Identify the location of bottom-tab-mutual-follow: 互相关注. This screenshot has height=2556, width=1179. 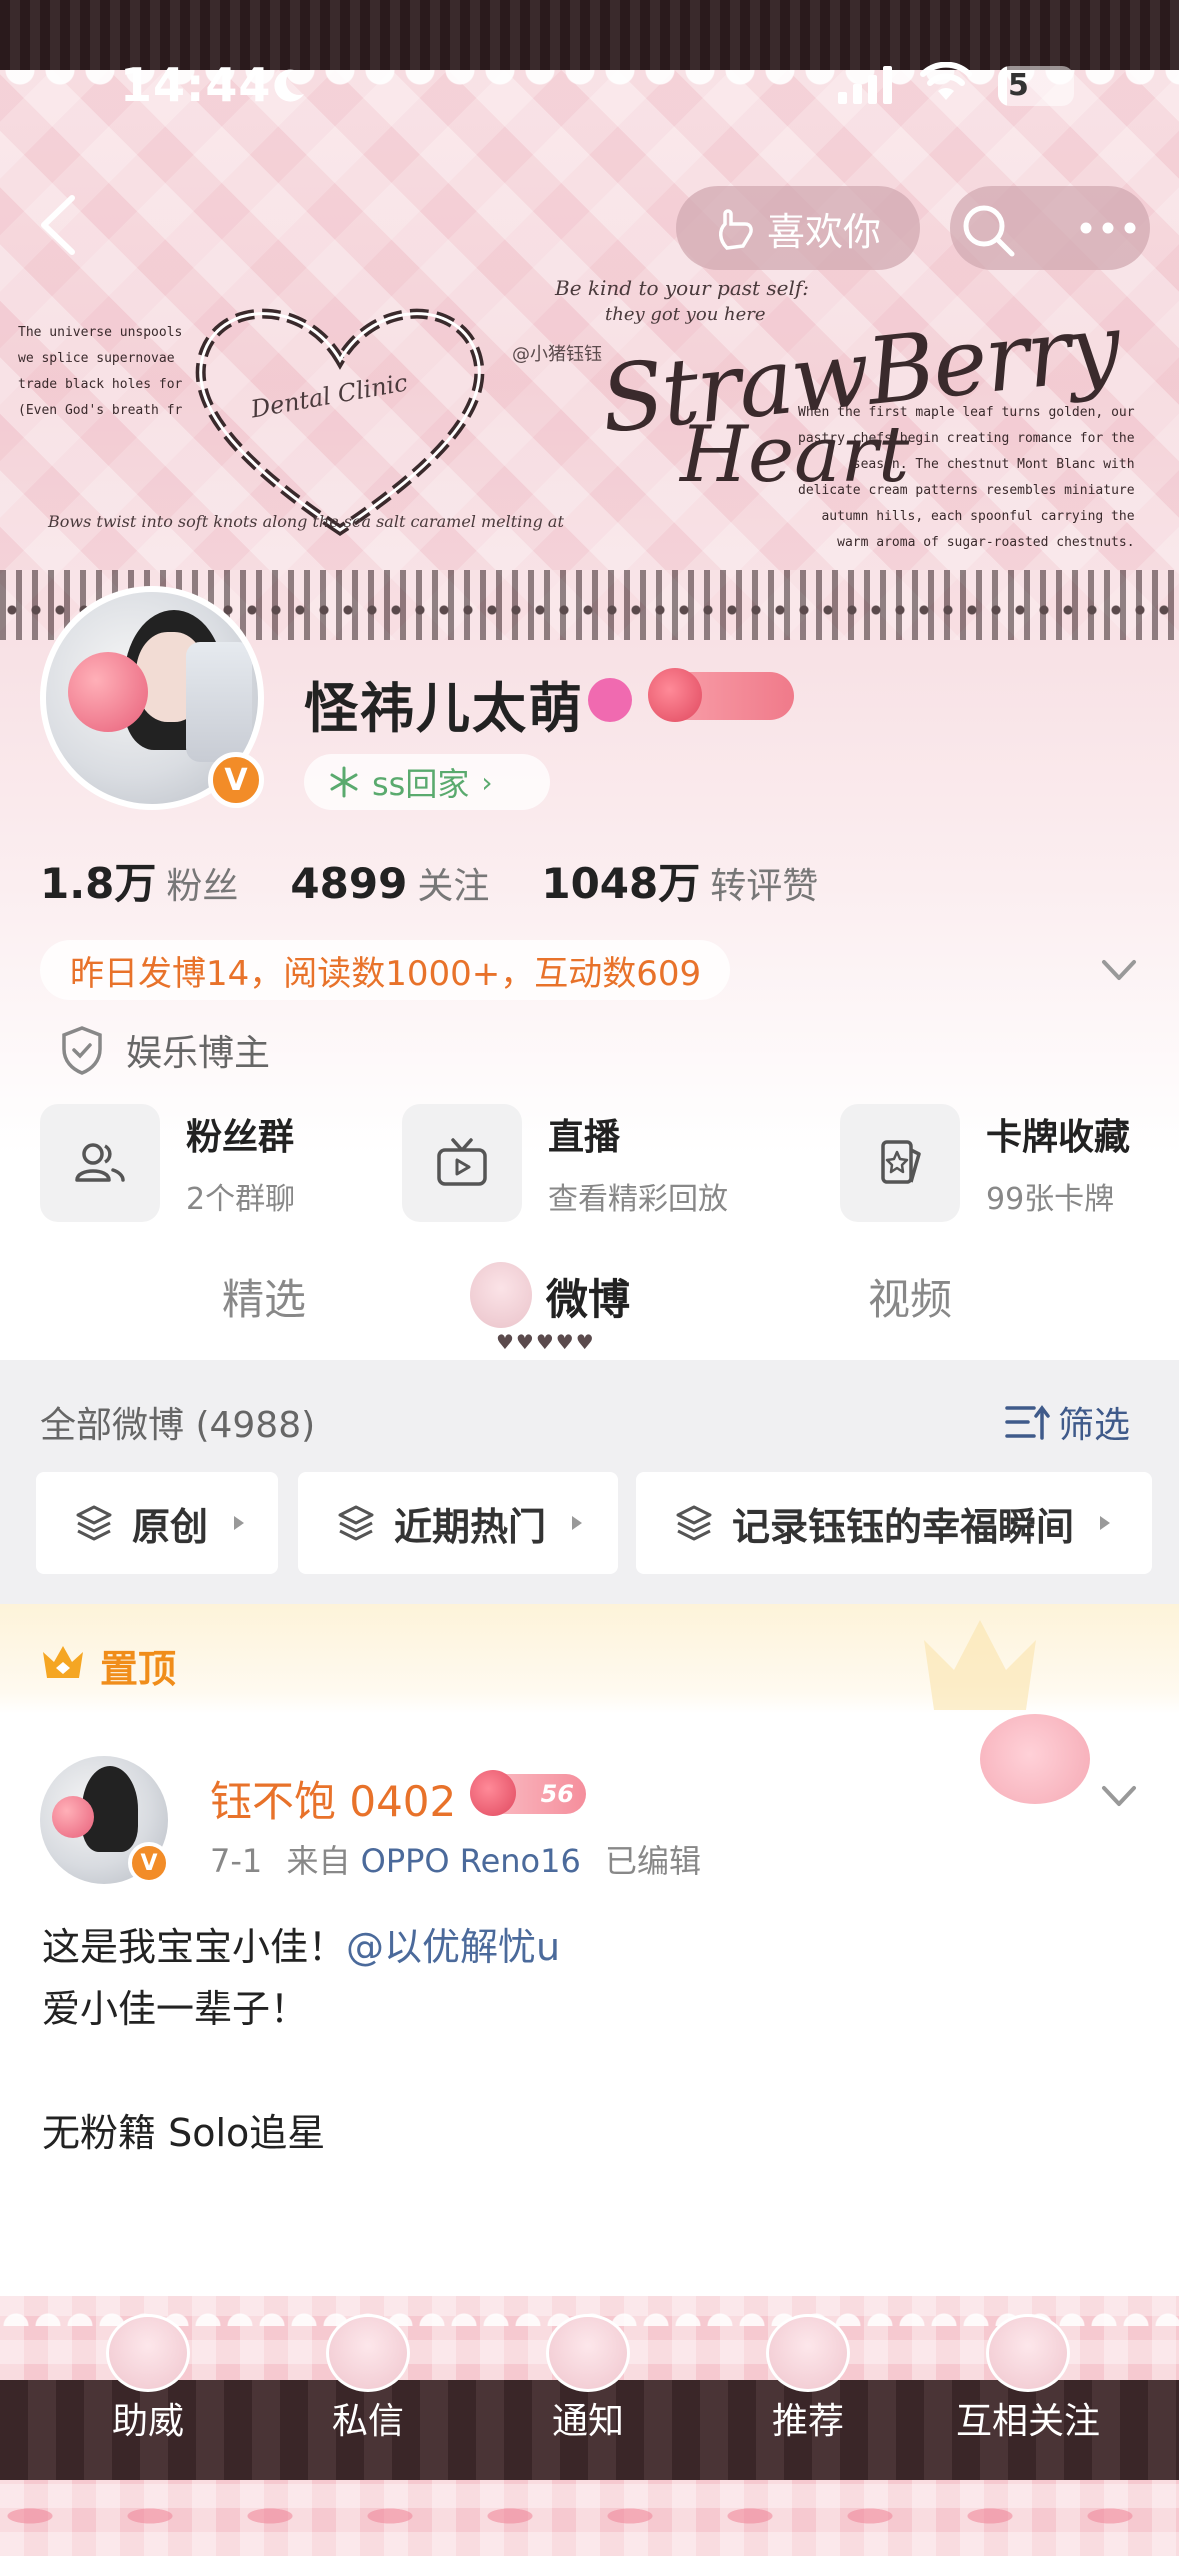
(1028, 2379).